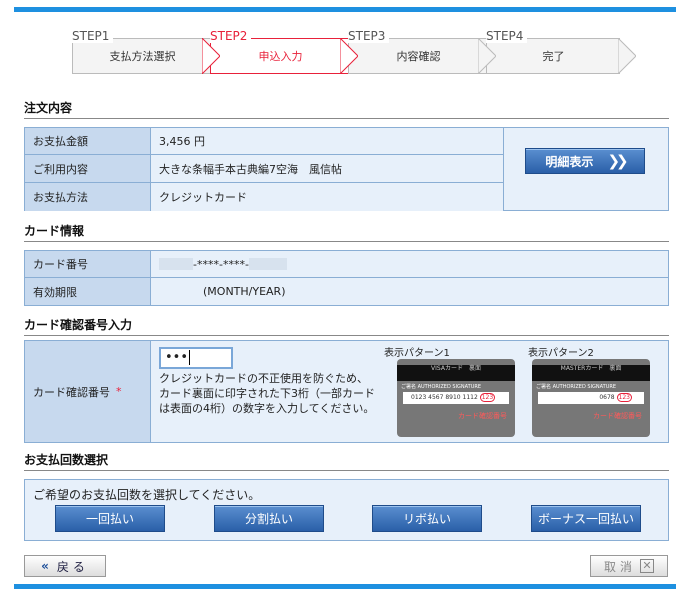  Describe the element at coordinates (327, 197) in the screenshot. I see `method-value: クレジットカード` at that location.